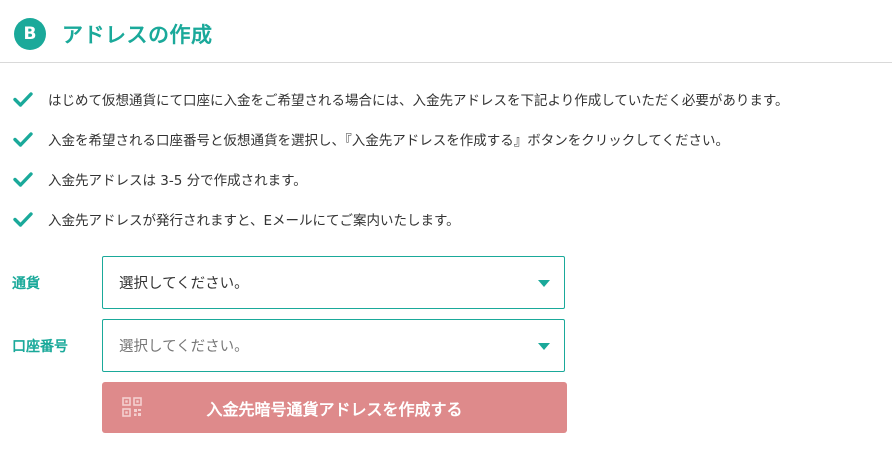 The image size is (892, 457). Describe the element at coordinates (184, 347) in the screenshot. I see `account-number-select-value: 選択してください。` at that location.